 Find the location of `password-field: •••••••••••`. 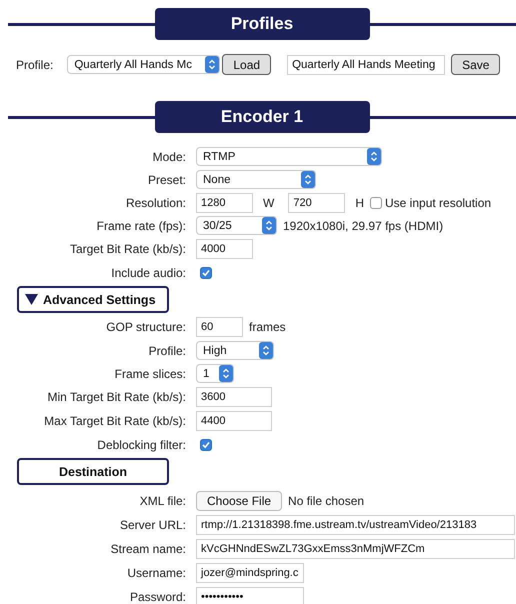

password-field: ••••••••••• is located at coordinates (250, 595).